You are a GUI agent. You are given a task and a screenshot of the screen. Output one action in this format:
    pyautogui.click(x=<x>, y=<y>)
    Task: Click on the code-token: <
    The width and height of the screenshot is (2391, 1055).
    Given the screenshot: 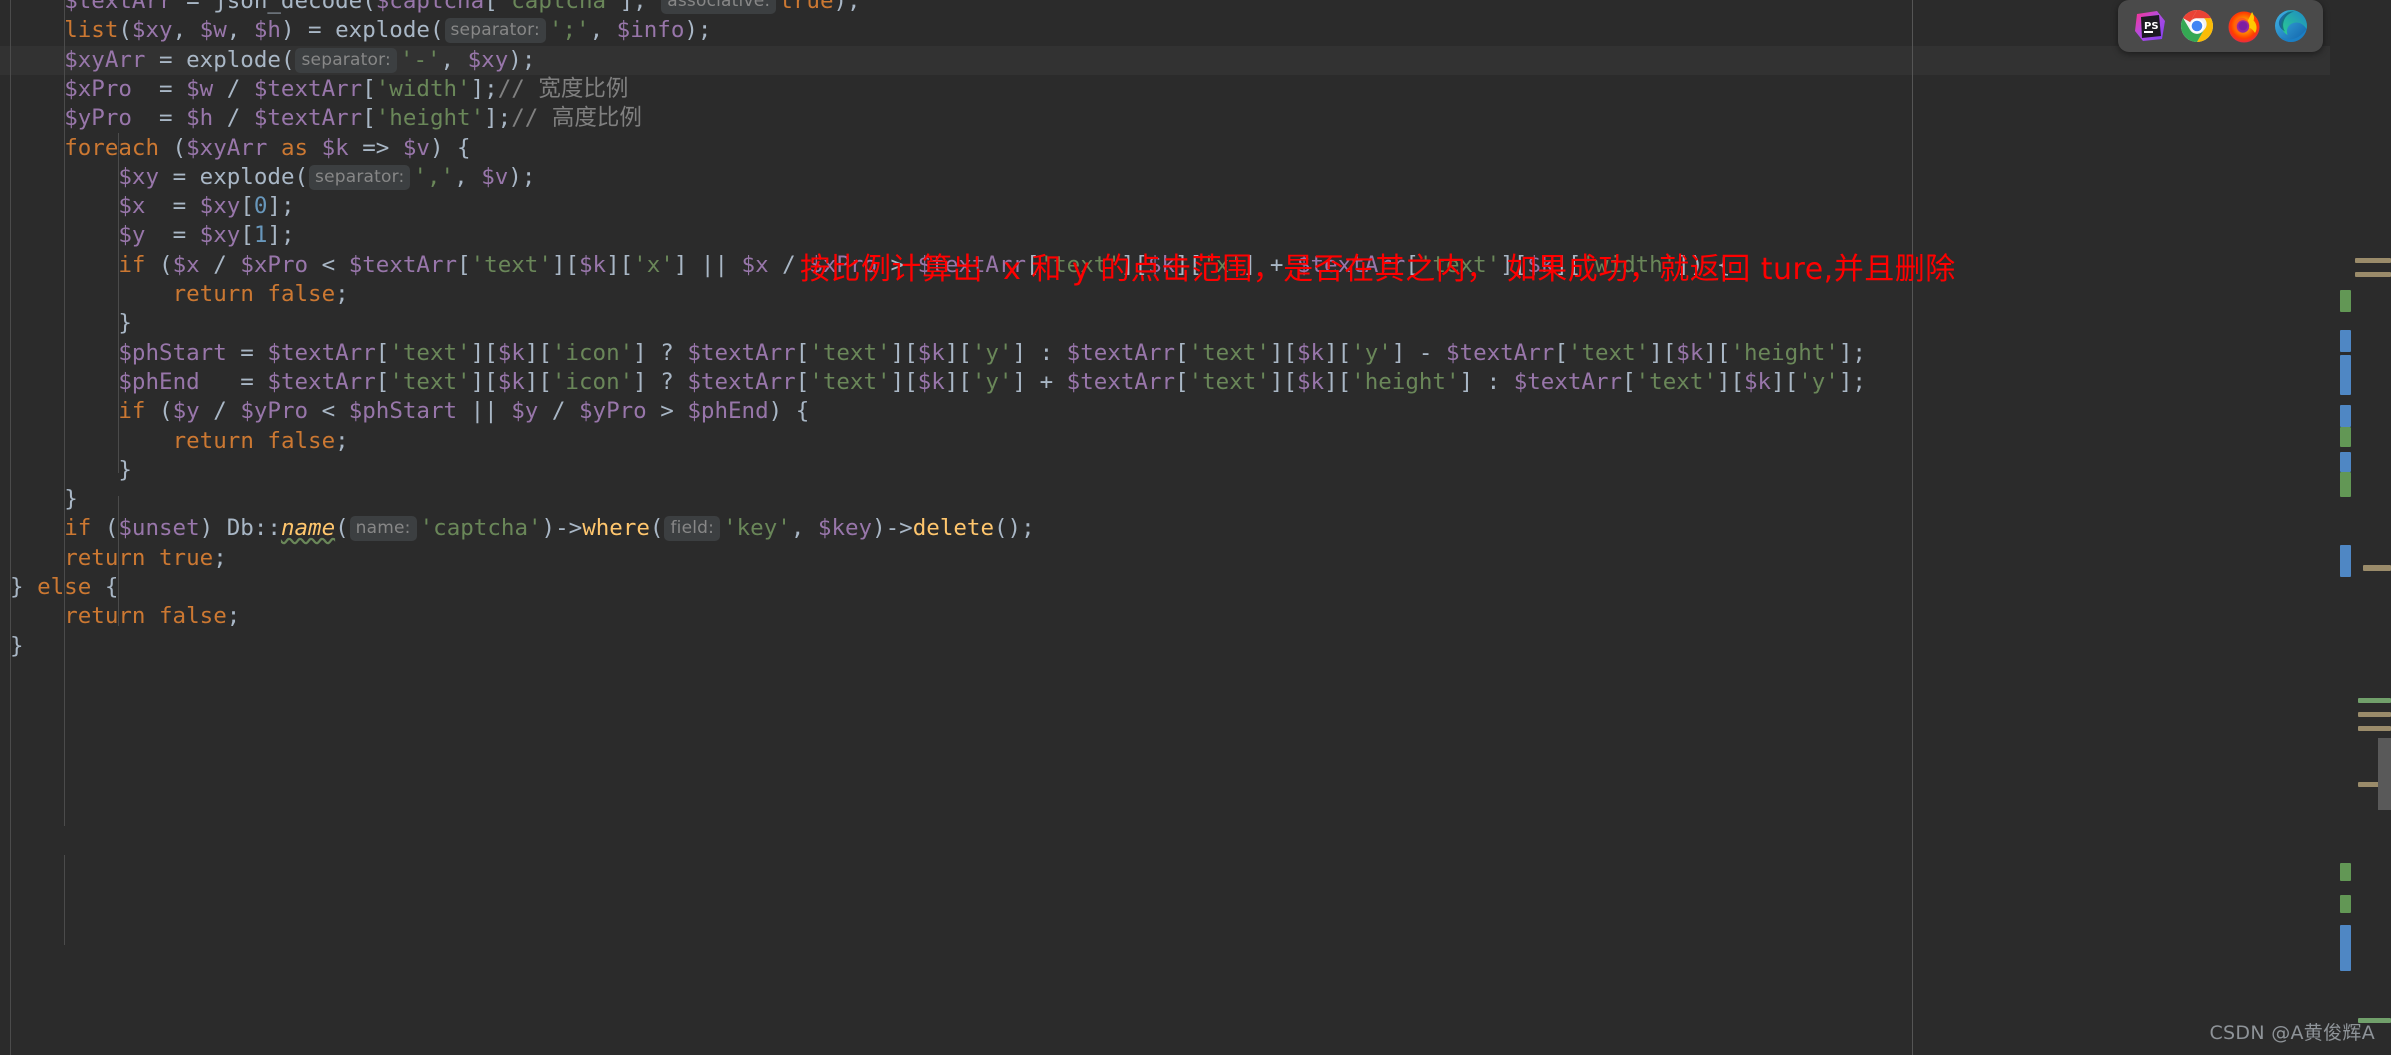 What is the action you would take?
    pyautogui.click(x=328, y=411)
    